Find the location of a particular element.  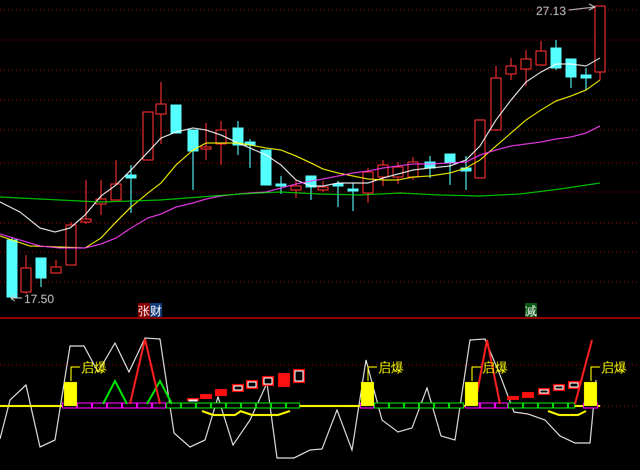

low-price-label: 17.50 is located at coordinates (39, 299).